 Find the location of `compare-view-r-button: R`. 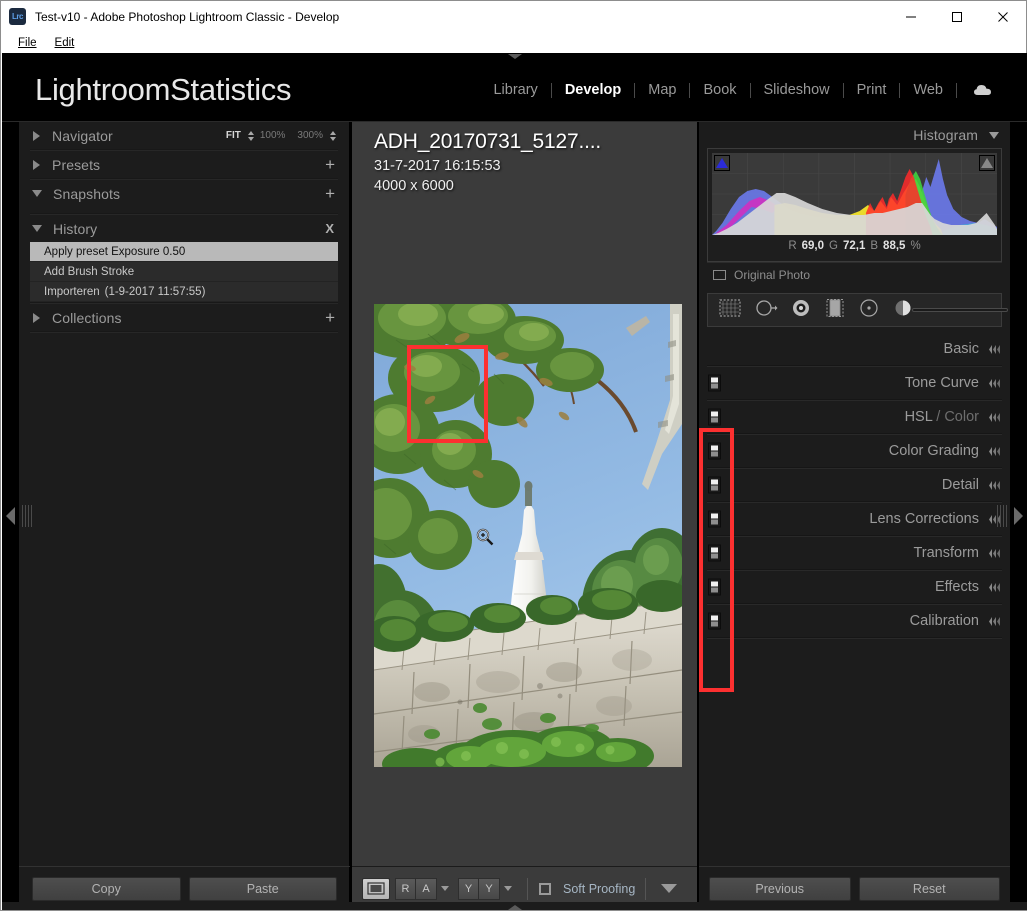

compare-view-r-button: R is located at coordinates (405, 888).